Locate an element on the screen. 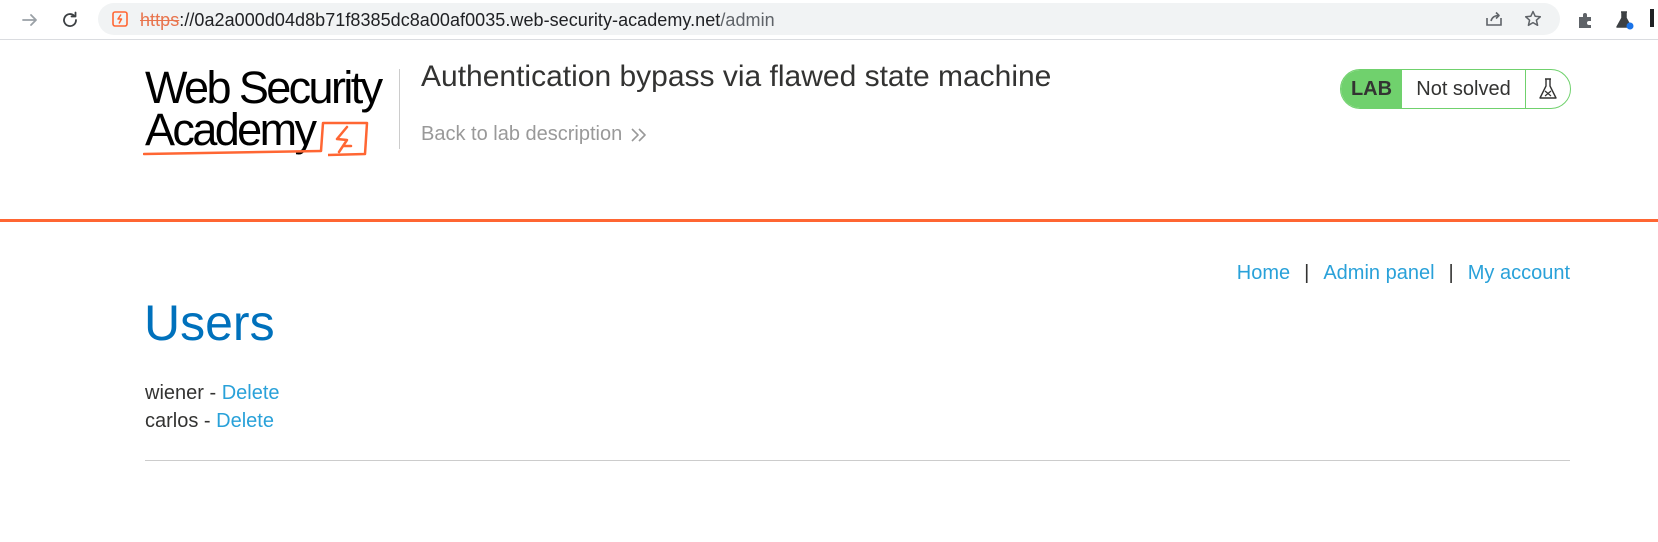 The height and width of the screenshot is (542, 1658). username: wiener is located at coordinates (174, 393).